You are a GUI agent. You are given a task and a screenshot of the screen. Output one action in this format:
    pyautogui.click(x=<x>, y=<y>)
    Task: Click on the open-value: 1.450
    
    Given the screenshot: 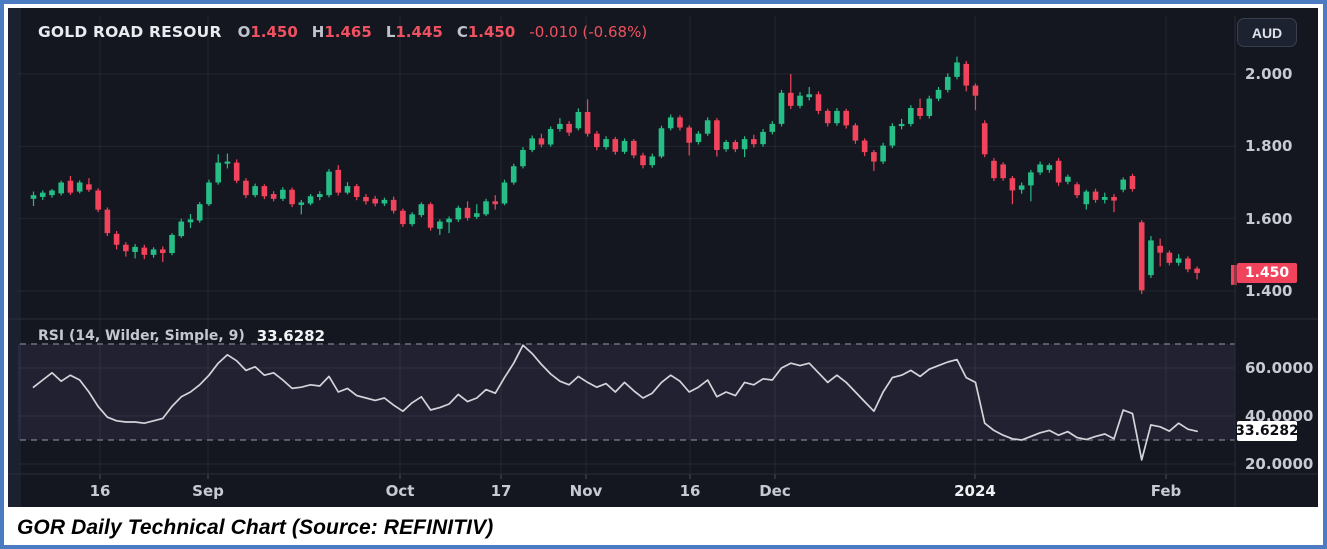 What is the action you would take?
    pyautogui.click(x=274, y=32)
    